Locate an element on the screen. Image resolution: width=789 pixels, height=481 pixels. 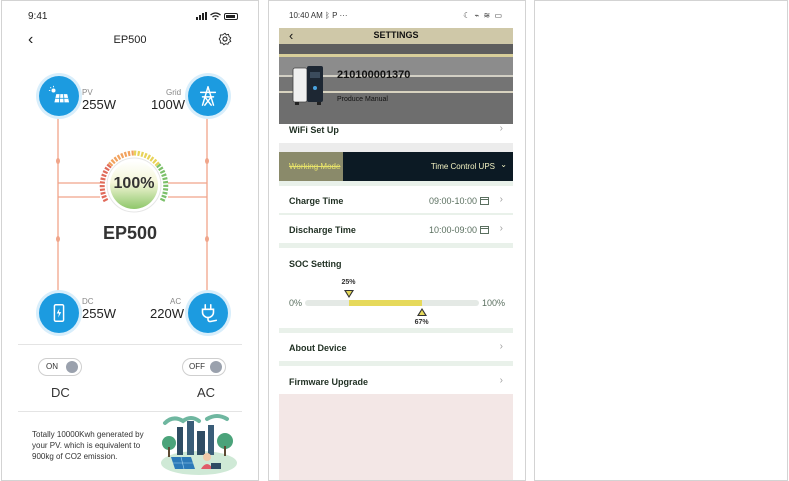
ac-toggle: OFF is located at coordinates (204, 367).